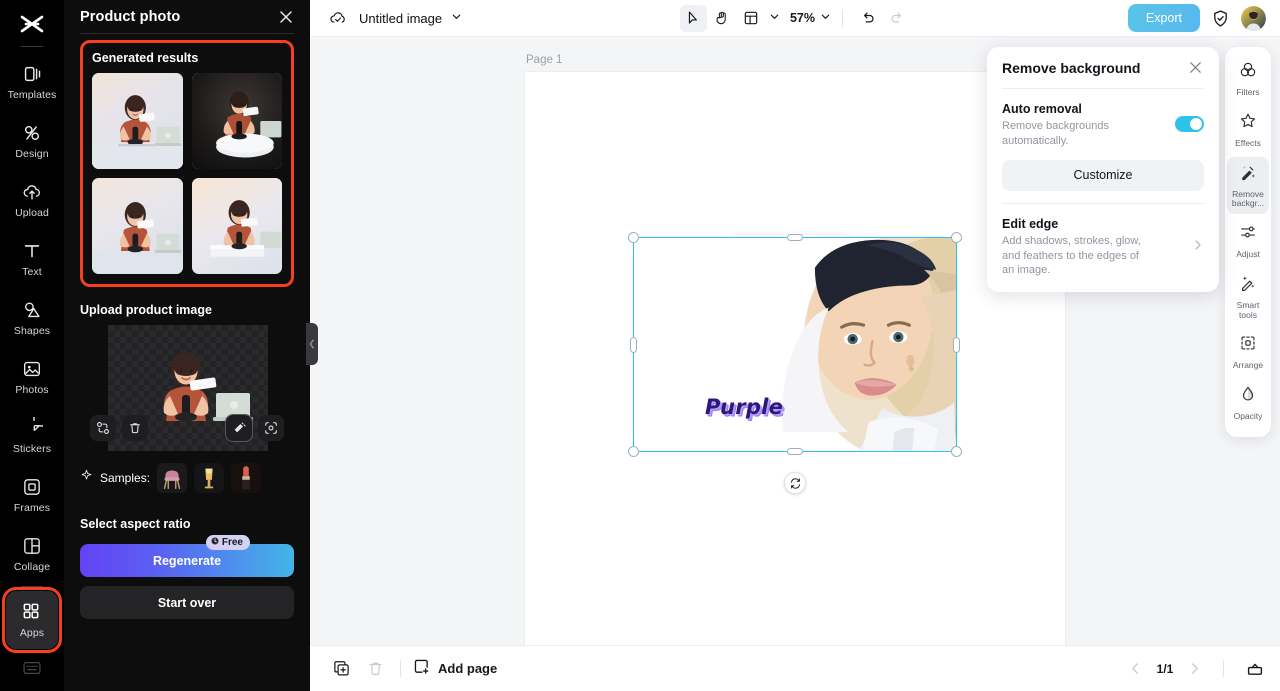 The image size is (1280, 691). Describe the element at coordinates (32, 318) in the screenshot. I see `sidebar-item-shapes: Shapes` at that location.